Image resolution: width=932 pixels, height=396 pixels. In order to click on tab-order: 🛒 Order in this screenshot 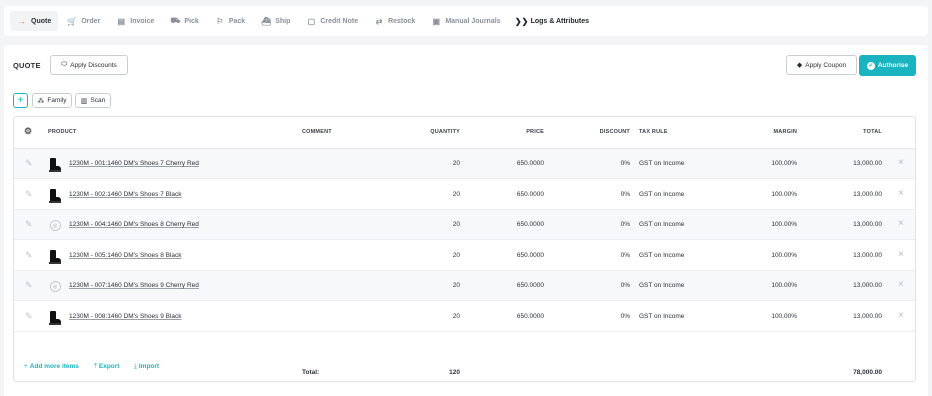, I will do `click(83, 21)`.